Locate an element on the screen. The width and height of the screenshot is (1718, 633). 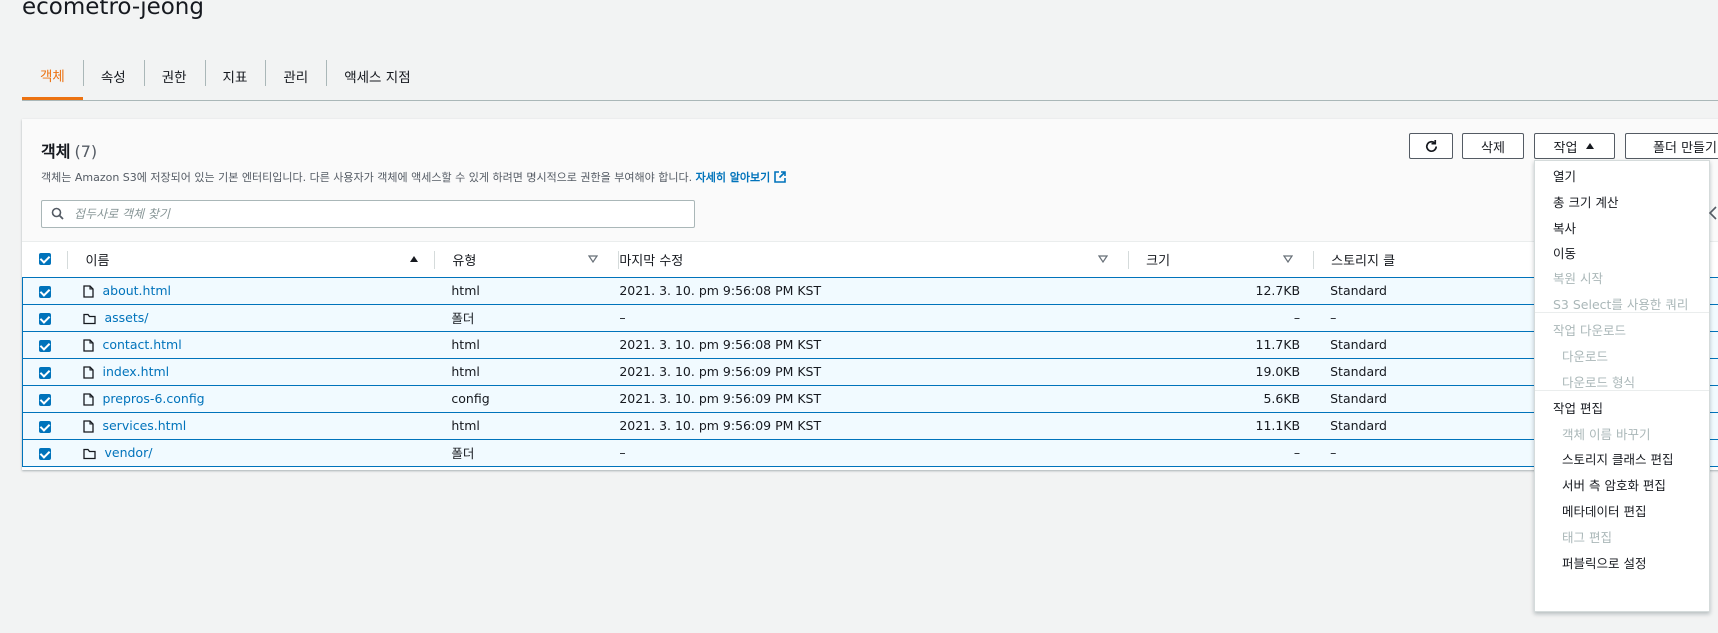
object-name-link: vendor/ is located at coordinates (128, 452).